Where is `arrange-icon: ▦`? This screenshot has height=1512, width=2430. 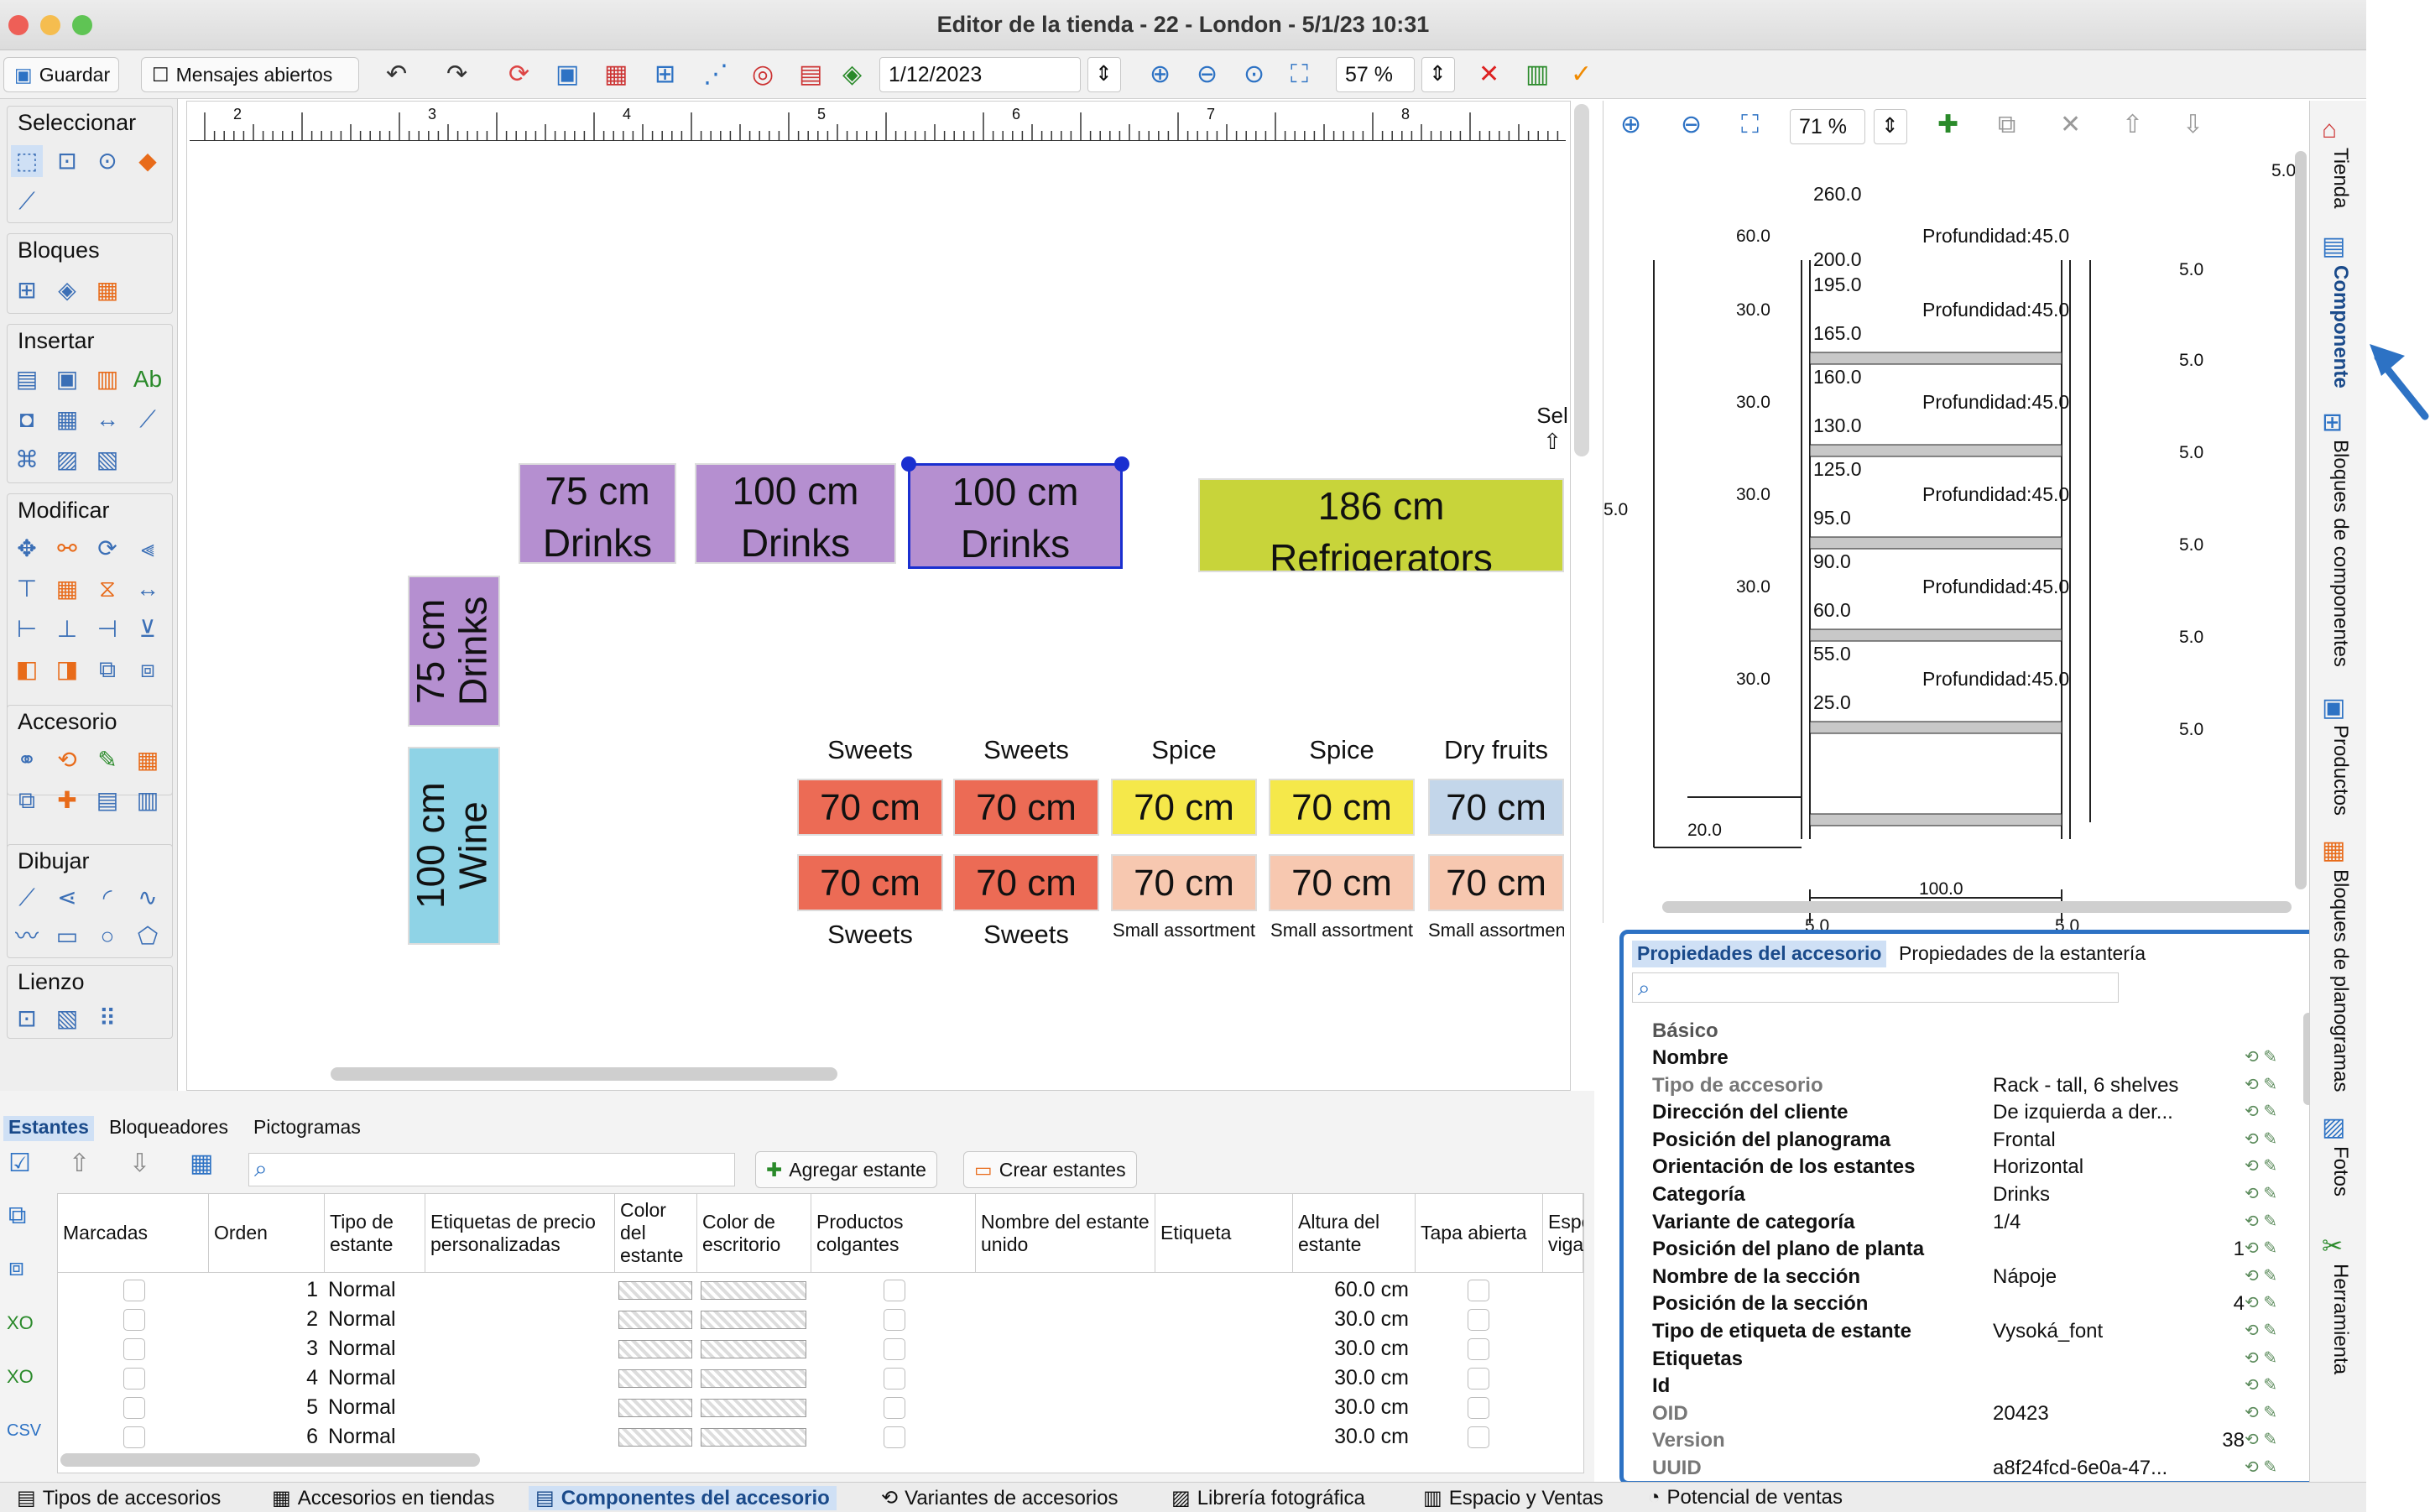
arrange-icon: ▦ is located at coordinates (67, 589).